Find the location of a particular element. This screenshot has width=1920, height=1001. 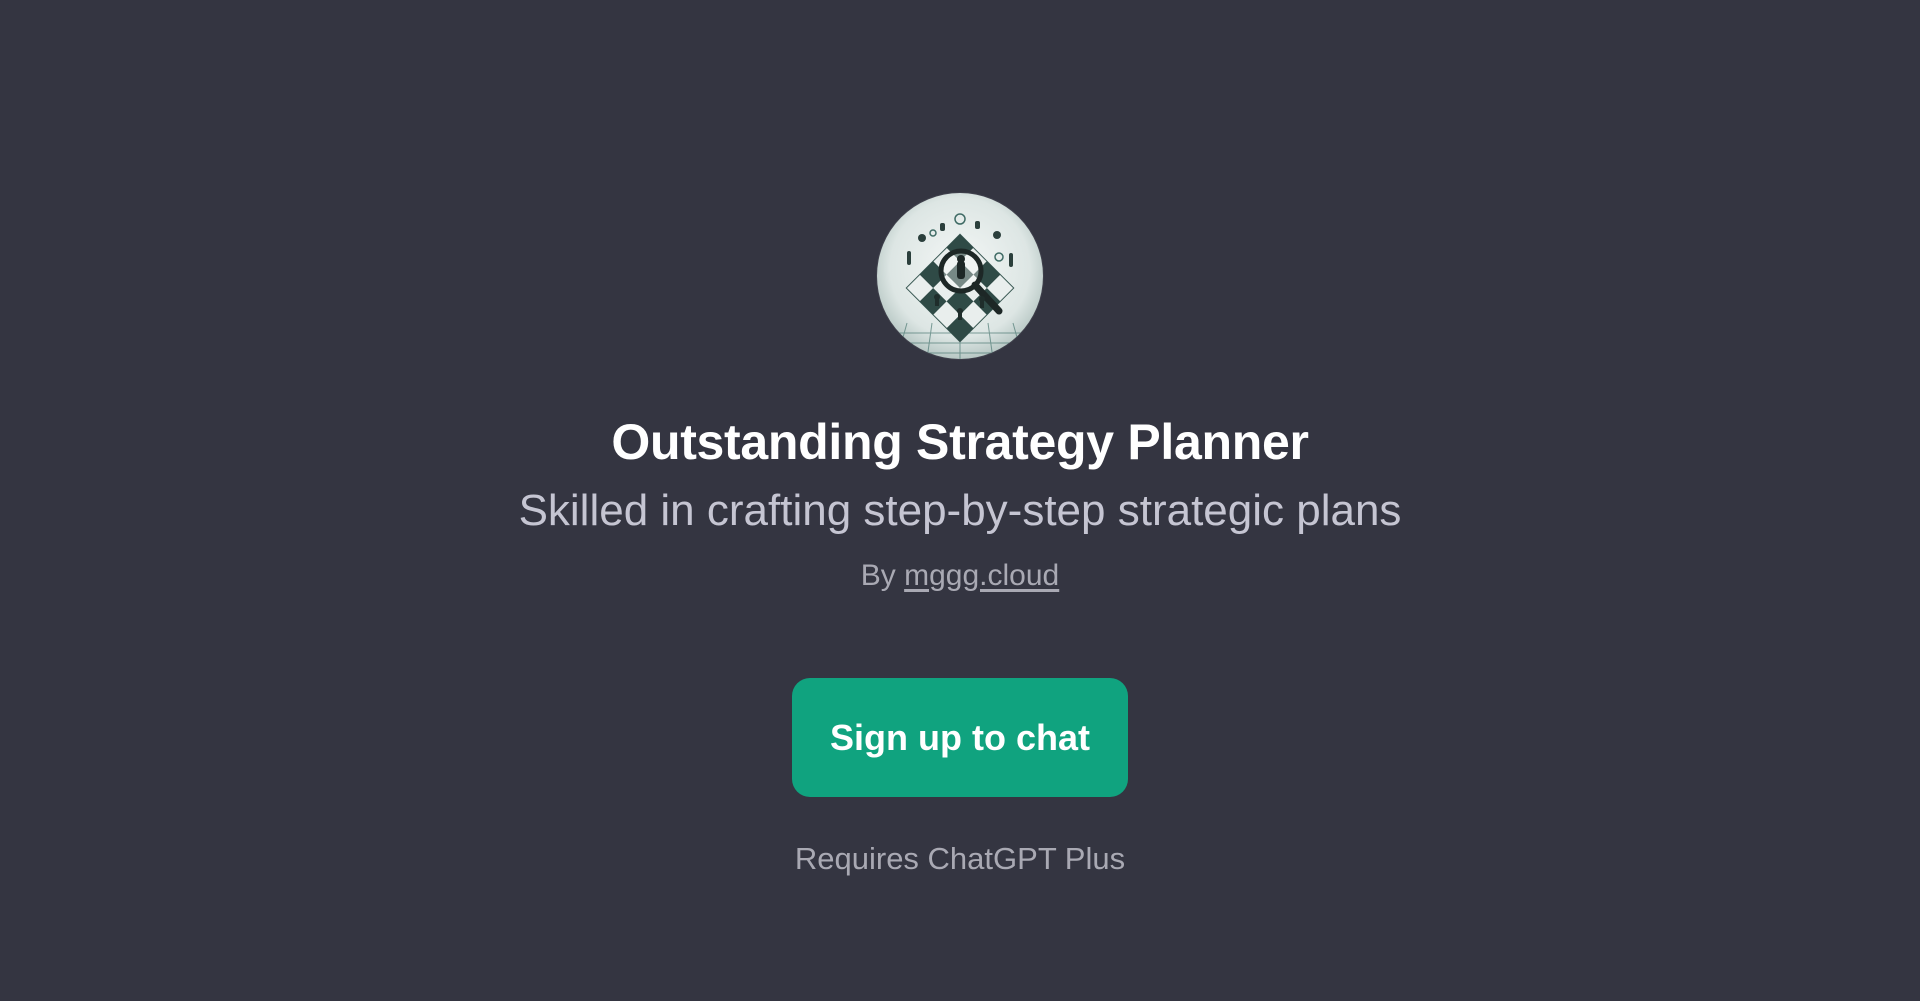

sign-up-to-chat-button: Sign up to chat is located at coordinates (960, 737).